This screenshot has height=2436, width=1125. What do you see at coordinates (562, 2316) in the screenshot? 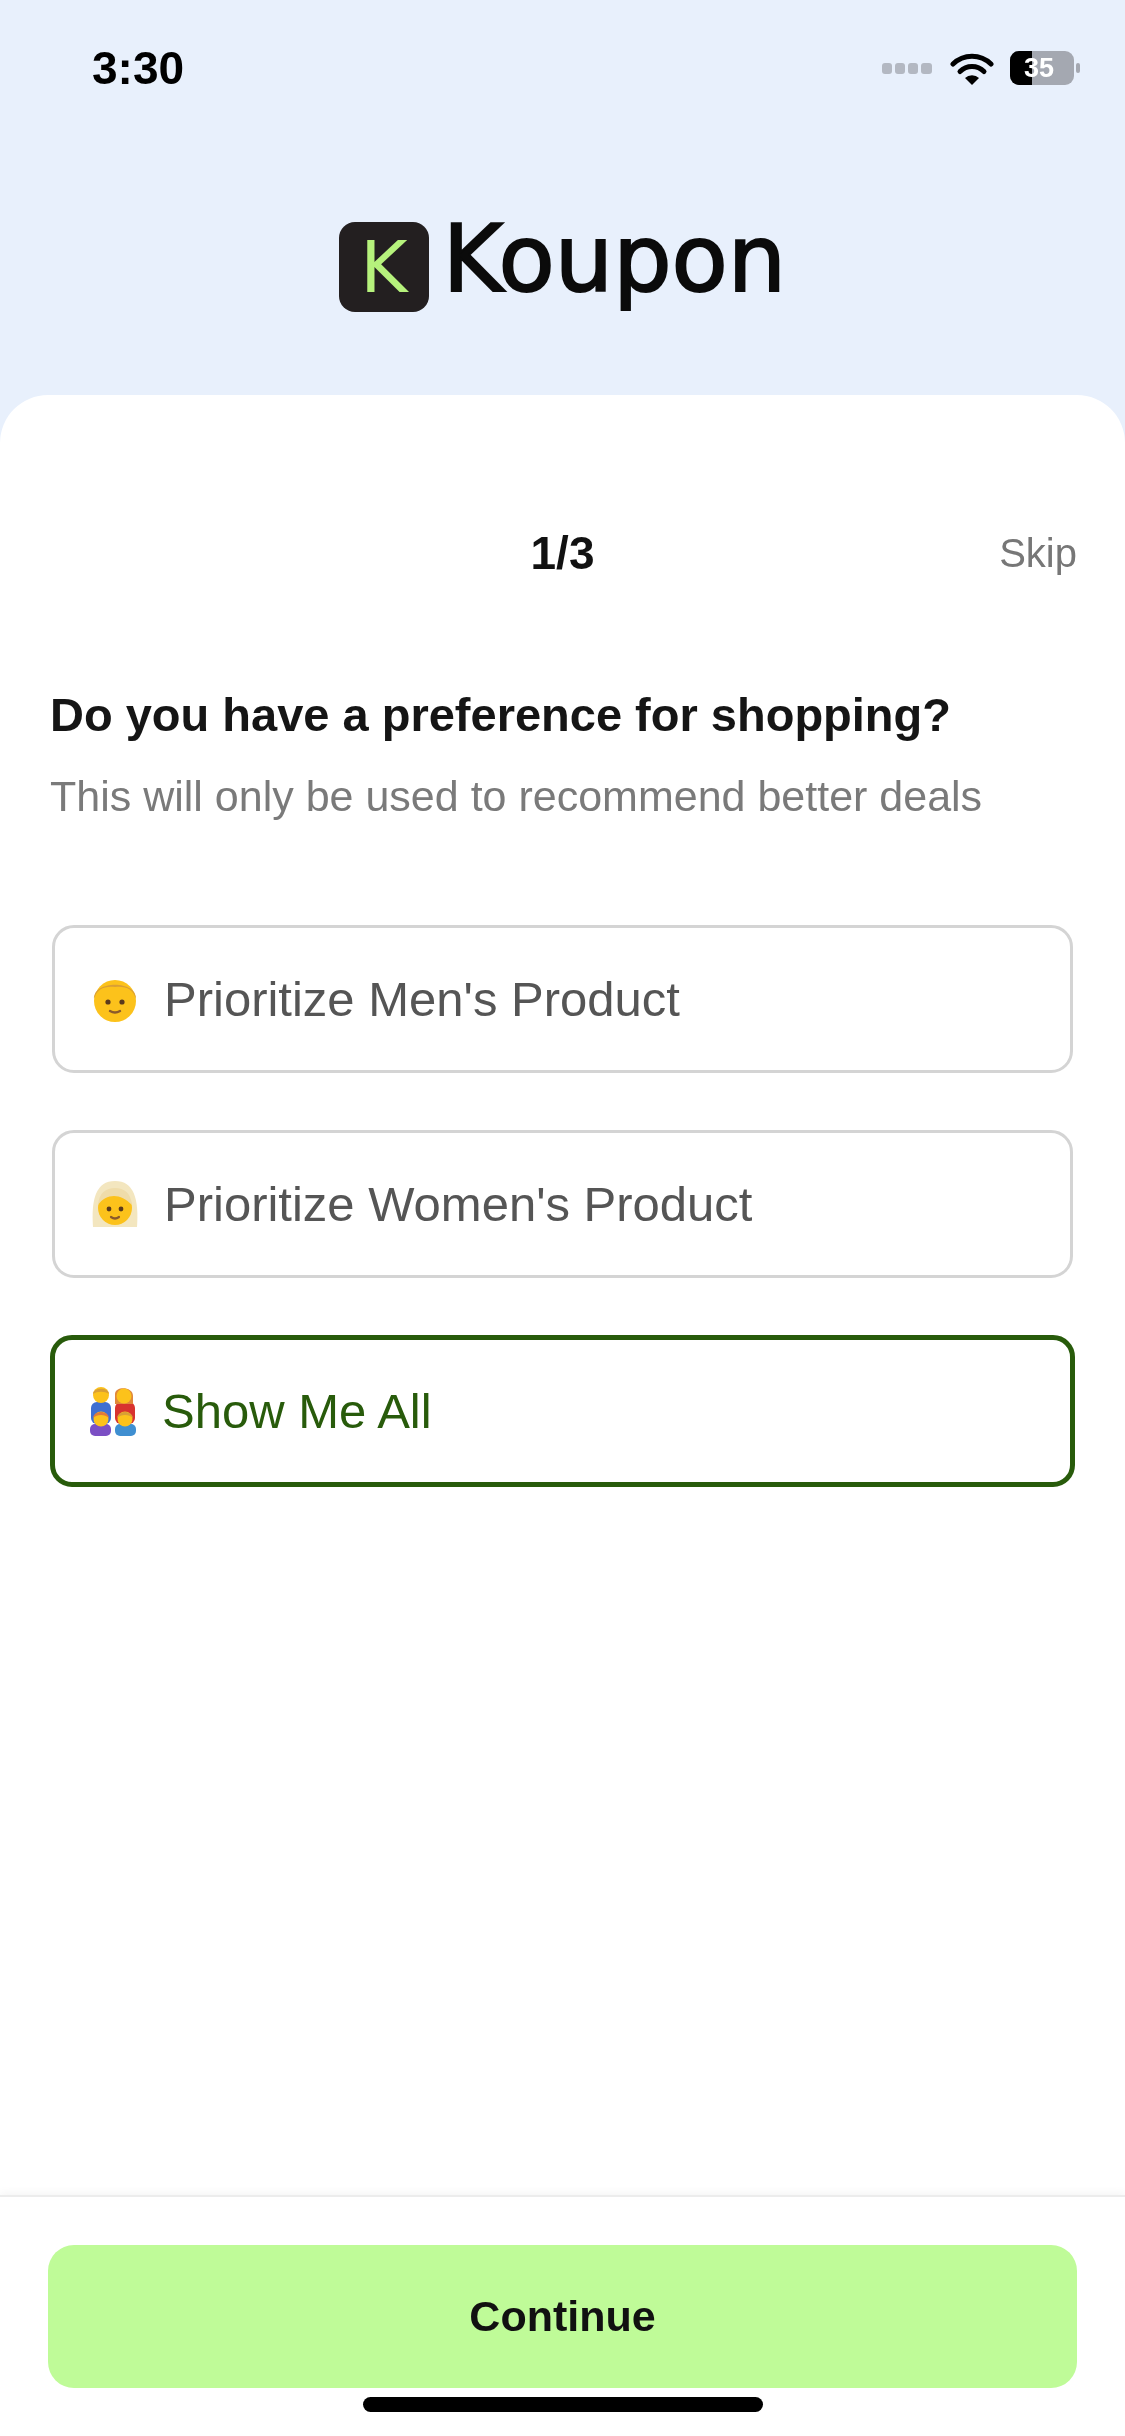
I see `continue-button: Continue` at bounding box center [562, 2316].